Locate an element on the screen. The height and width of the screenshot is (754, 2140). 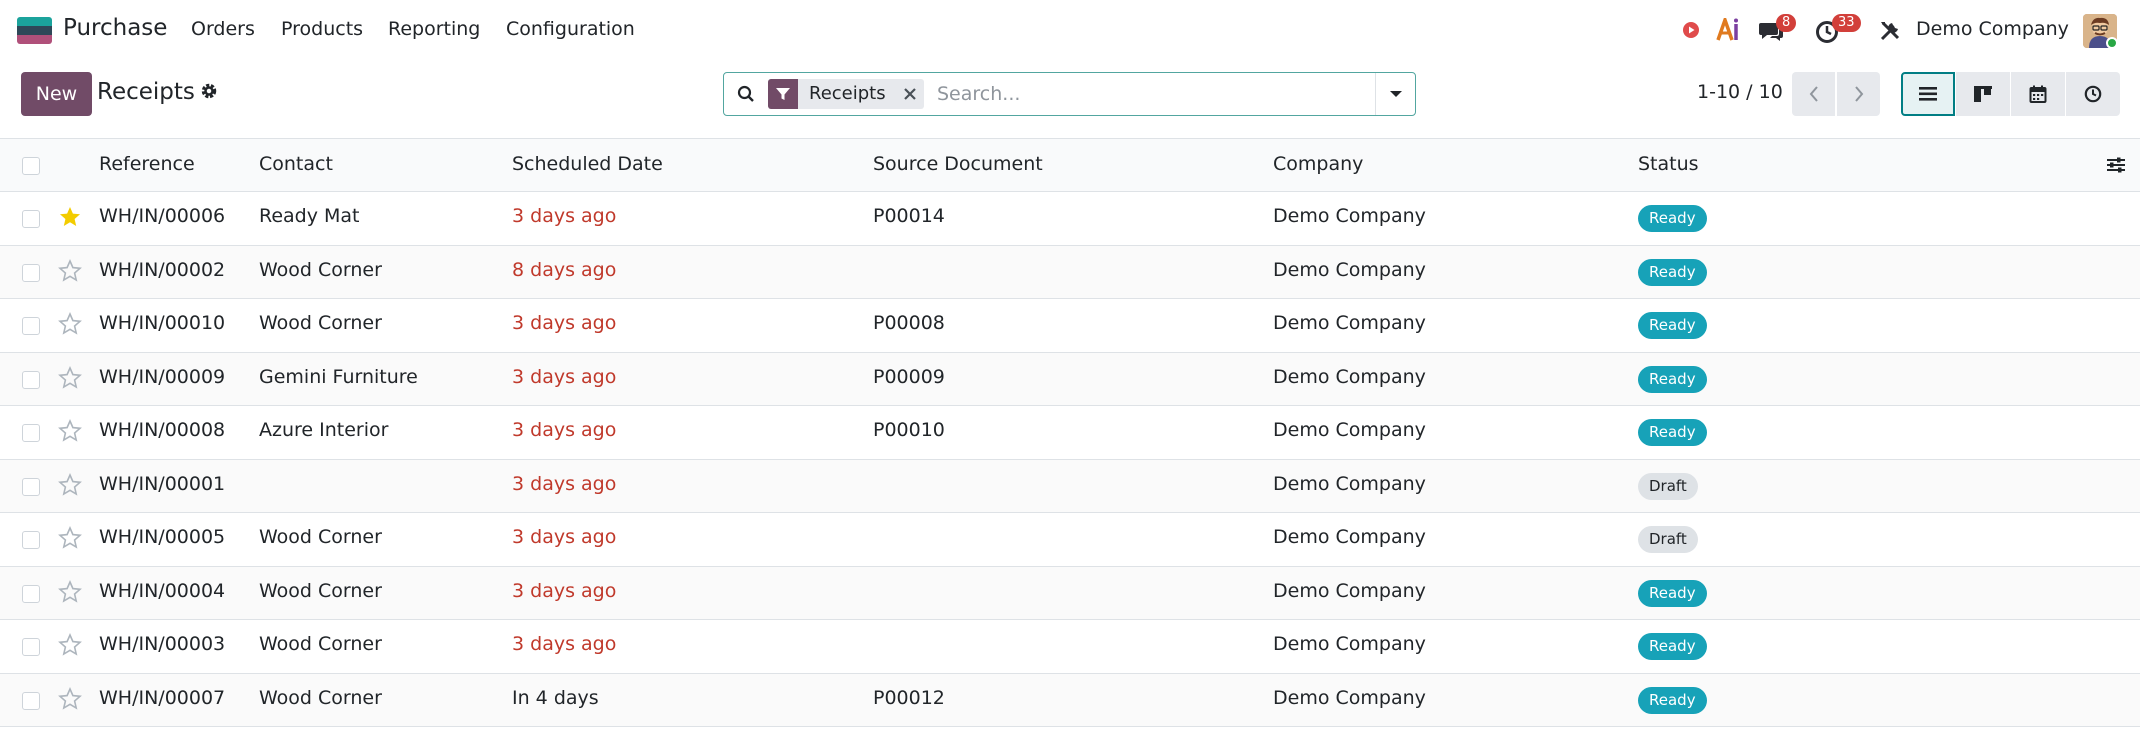
column-reference: Reference is located at coordinates (147, 164).